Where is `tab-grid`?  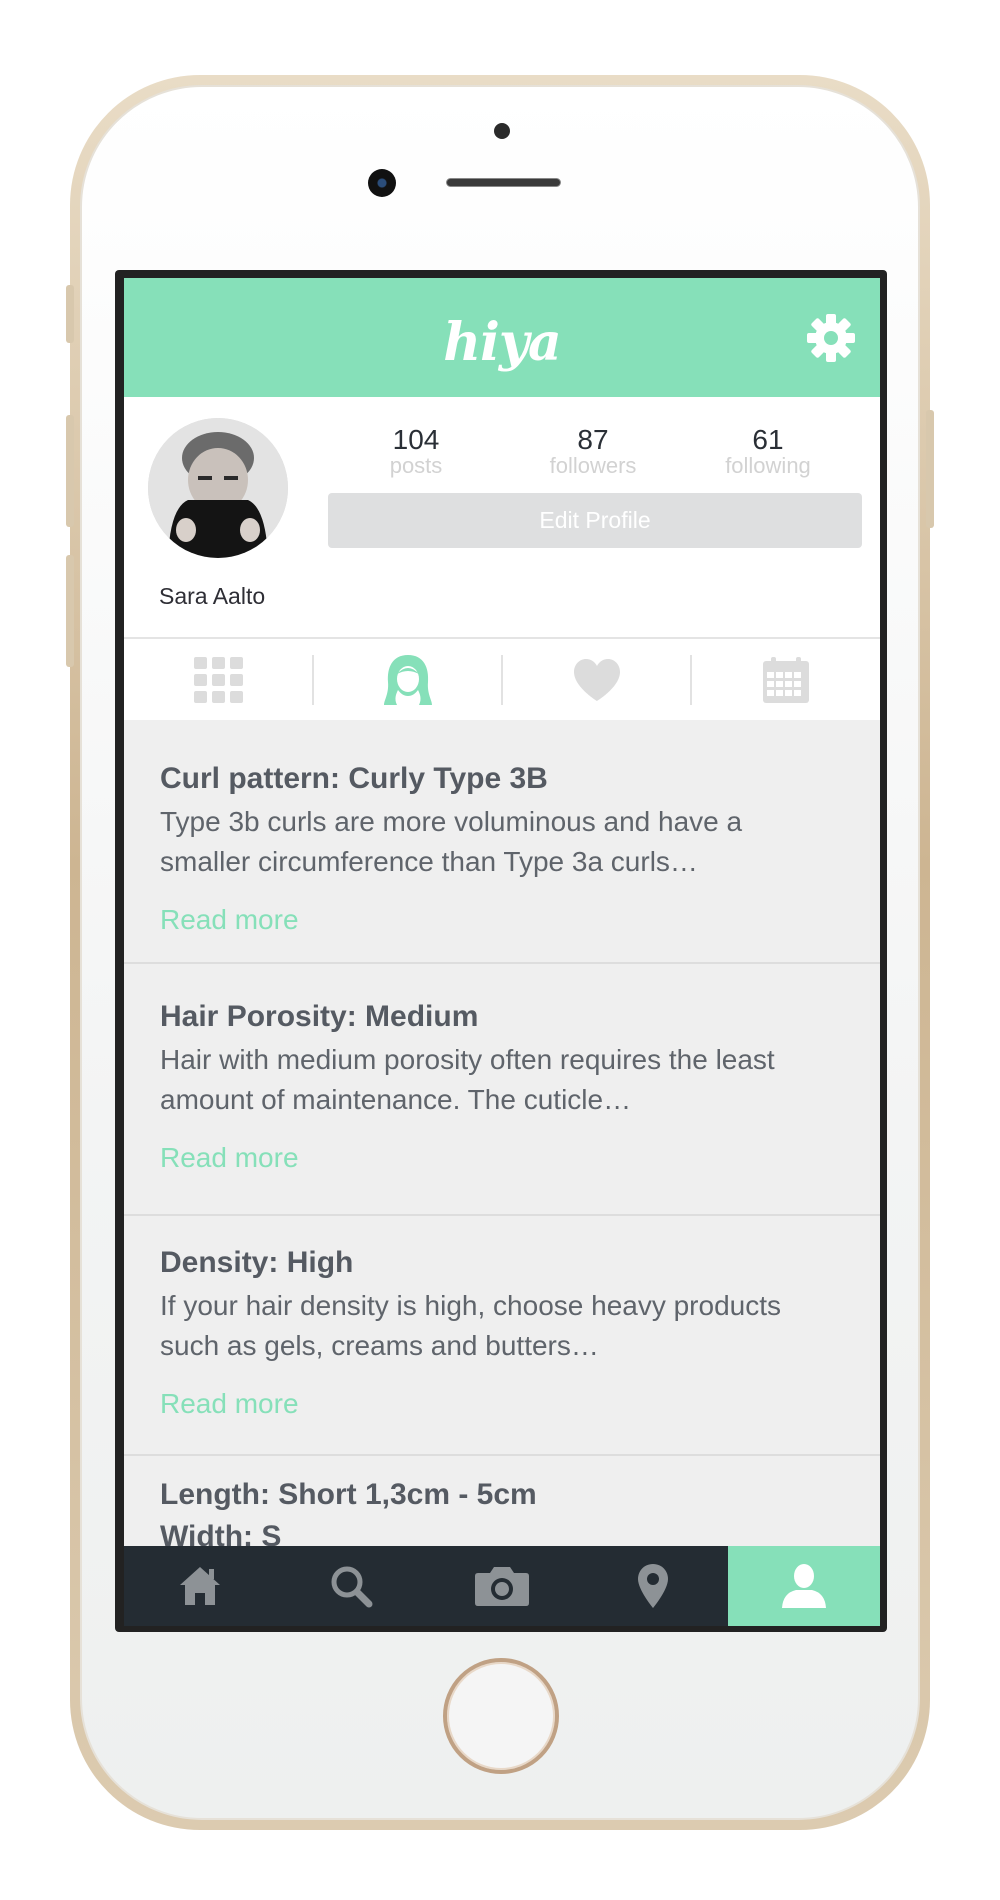 tab-grid is located at coordinates (218, 679).